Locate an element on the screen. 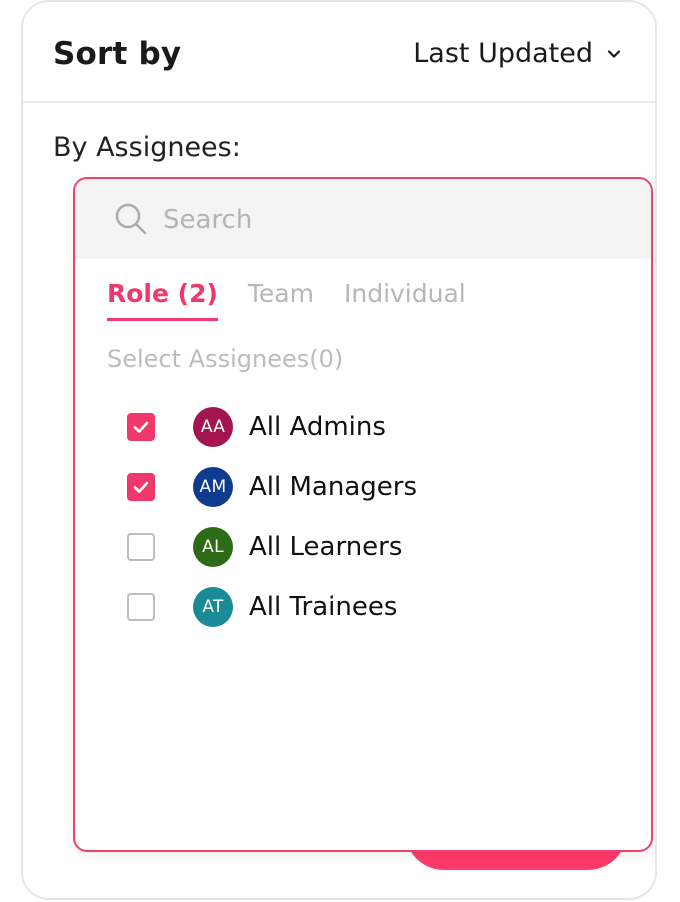  role-name: All Learners is located at coordinates (326, 547).